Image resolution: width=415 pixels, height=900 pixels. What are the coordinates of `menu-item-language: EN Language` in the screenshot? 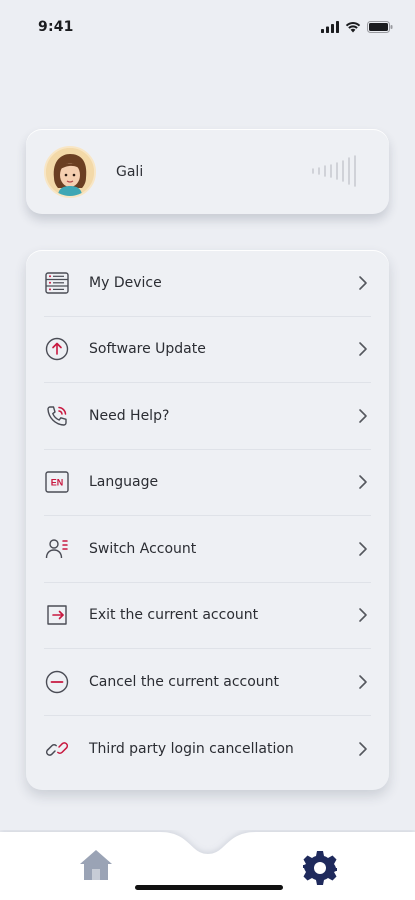 It's located at (207, 483).